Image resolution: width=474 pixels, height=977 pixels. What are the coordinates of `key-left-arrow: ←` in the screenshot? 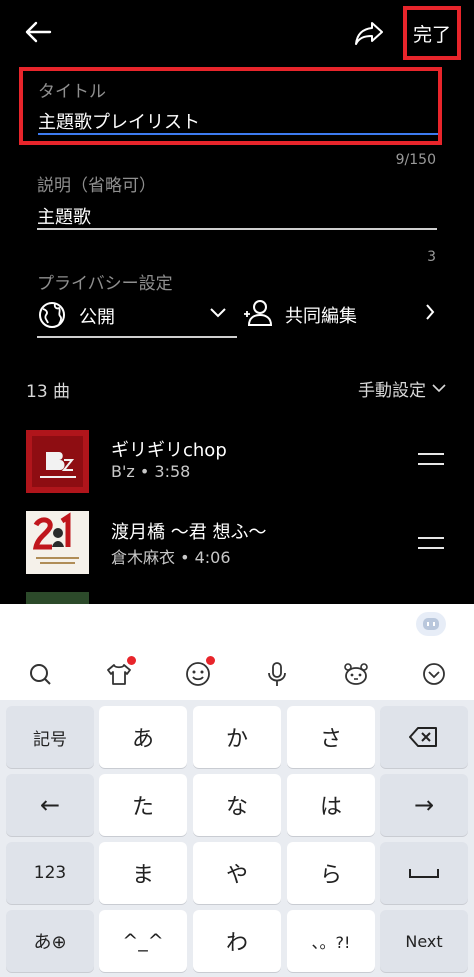 It's located at (50, 805).